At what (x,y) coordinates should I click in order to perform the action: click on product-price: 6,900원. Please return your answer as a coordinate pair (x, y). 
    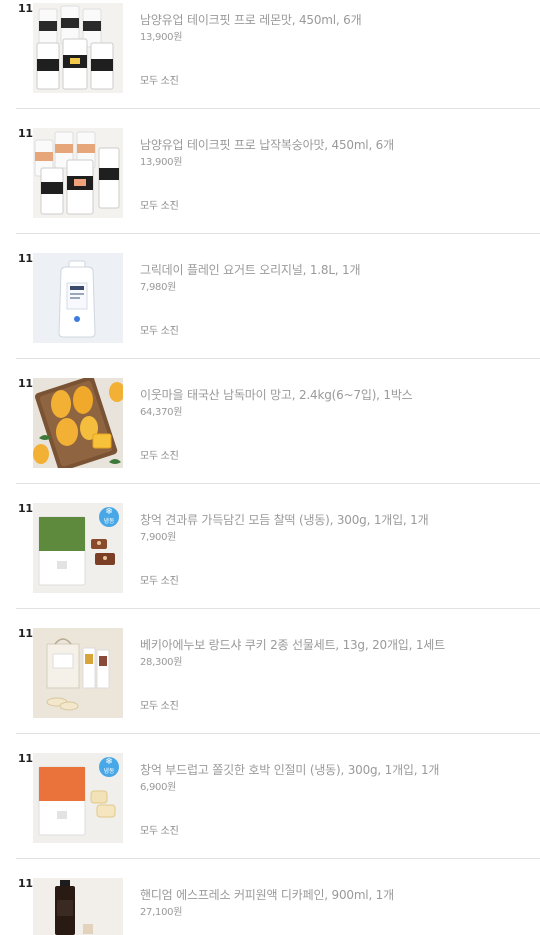
    Looking at the image, I should click on (158, 787).